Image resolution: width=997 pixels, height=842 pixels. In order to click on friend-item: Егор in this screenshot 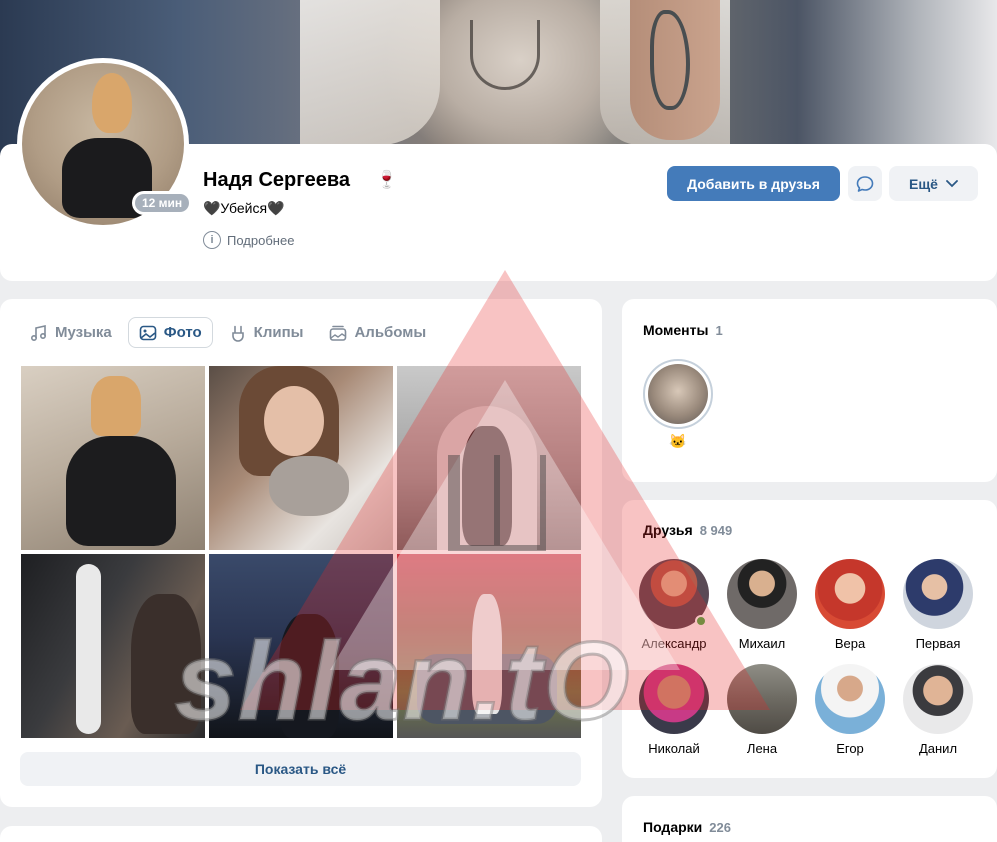, I will do `click(850, 710)`.